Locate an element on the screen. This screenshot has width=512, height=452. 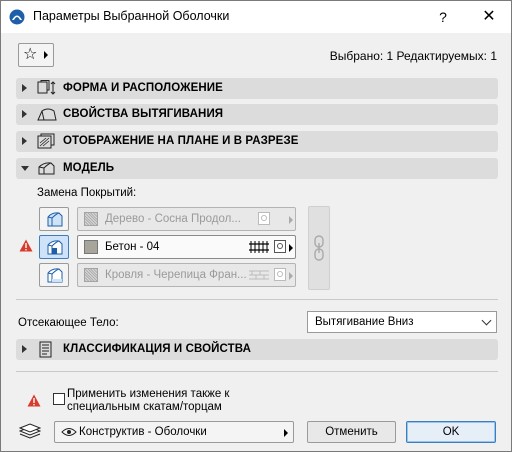
bottom-surface-toggle is located at coordinates (54, 275).